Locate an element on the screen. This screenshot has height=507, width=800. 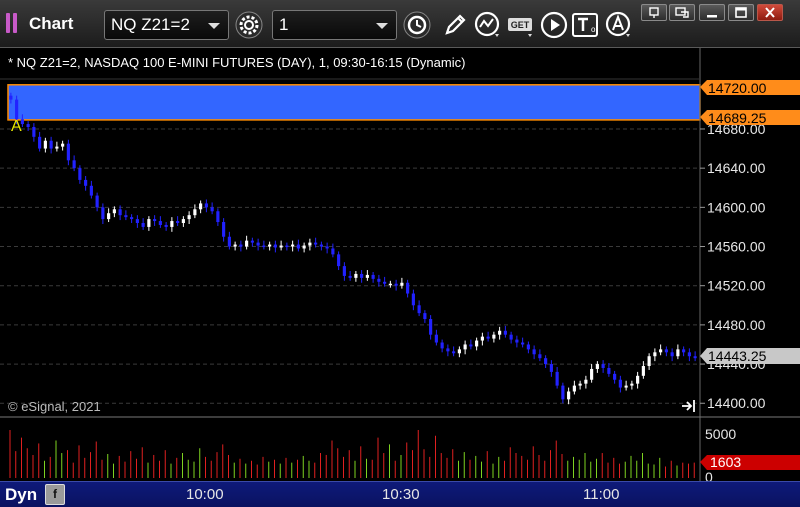
price-tick-label: 14520.00 is located at coordinates (736, 286).